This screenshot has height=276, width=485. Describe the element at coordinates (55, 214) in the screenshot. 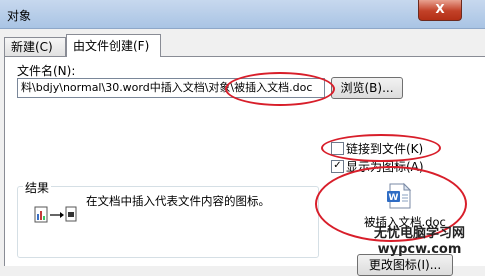

I see `result-insert-icon` at that location.